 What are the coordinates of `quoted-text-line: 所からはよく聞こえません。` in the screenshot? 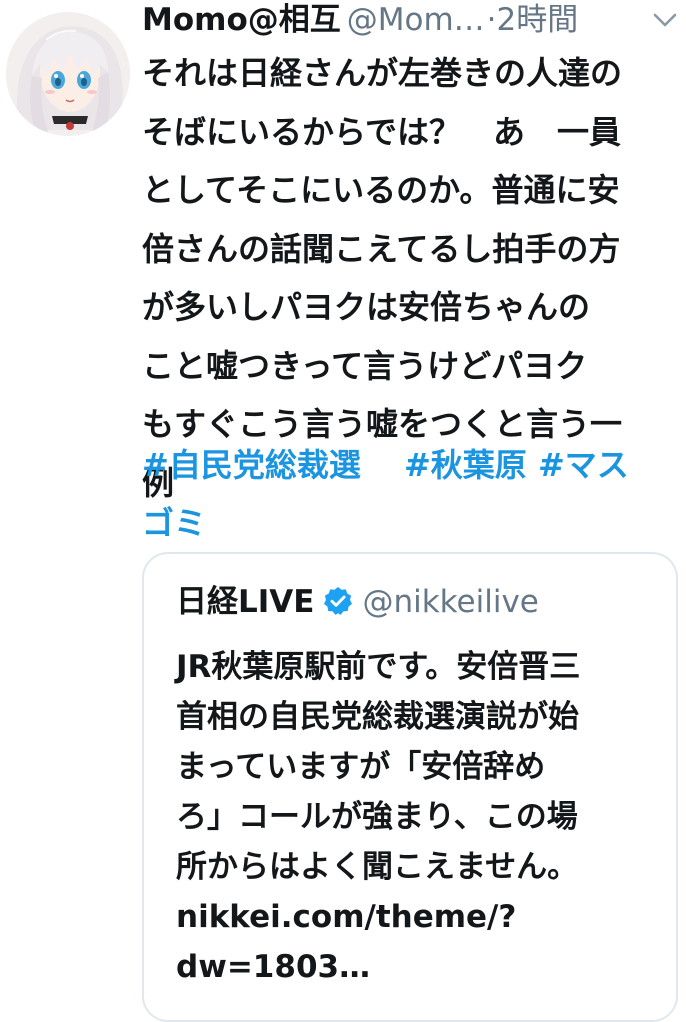 It's located at (377, 867).